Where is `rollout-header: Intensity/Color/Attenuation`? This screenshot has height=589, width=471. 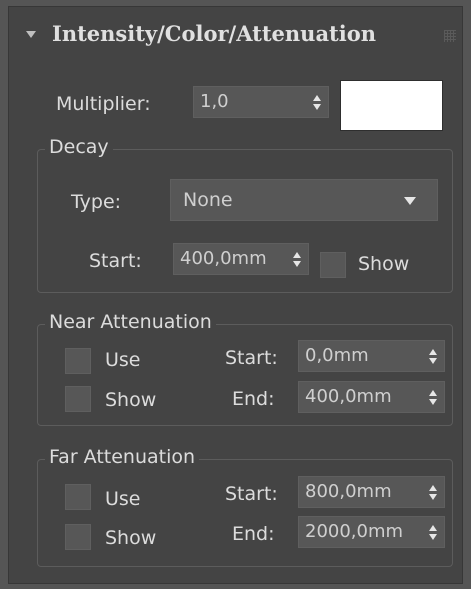
rollout-header: Intensity/Color/Attenuation is located at coordinates (235, 34).